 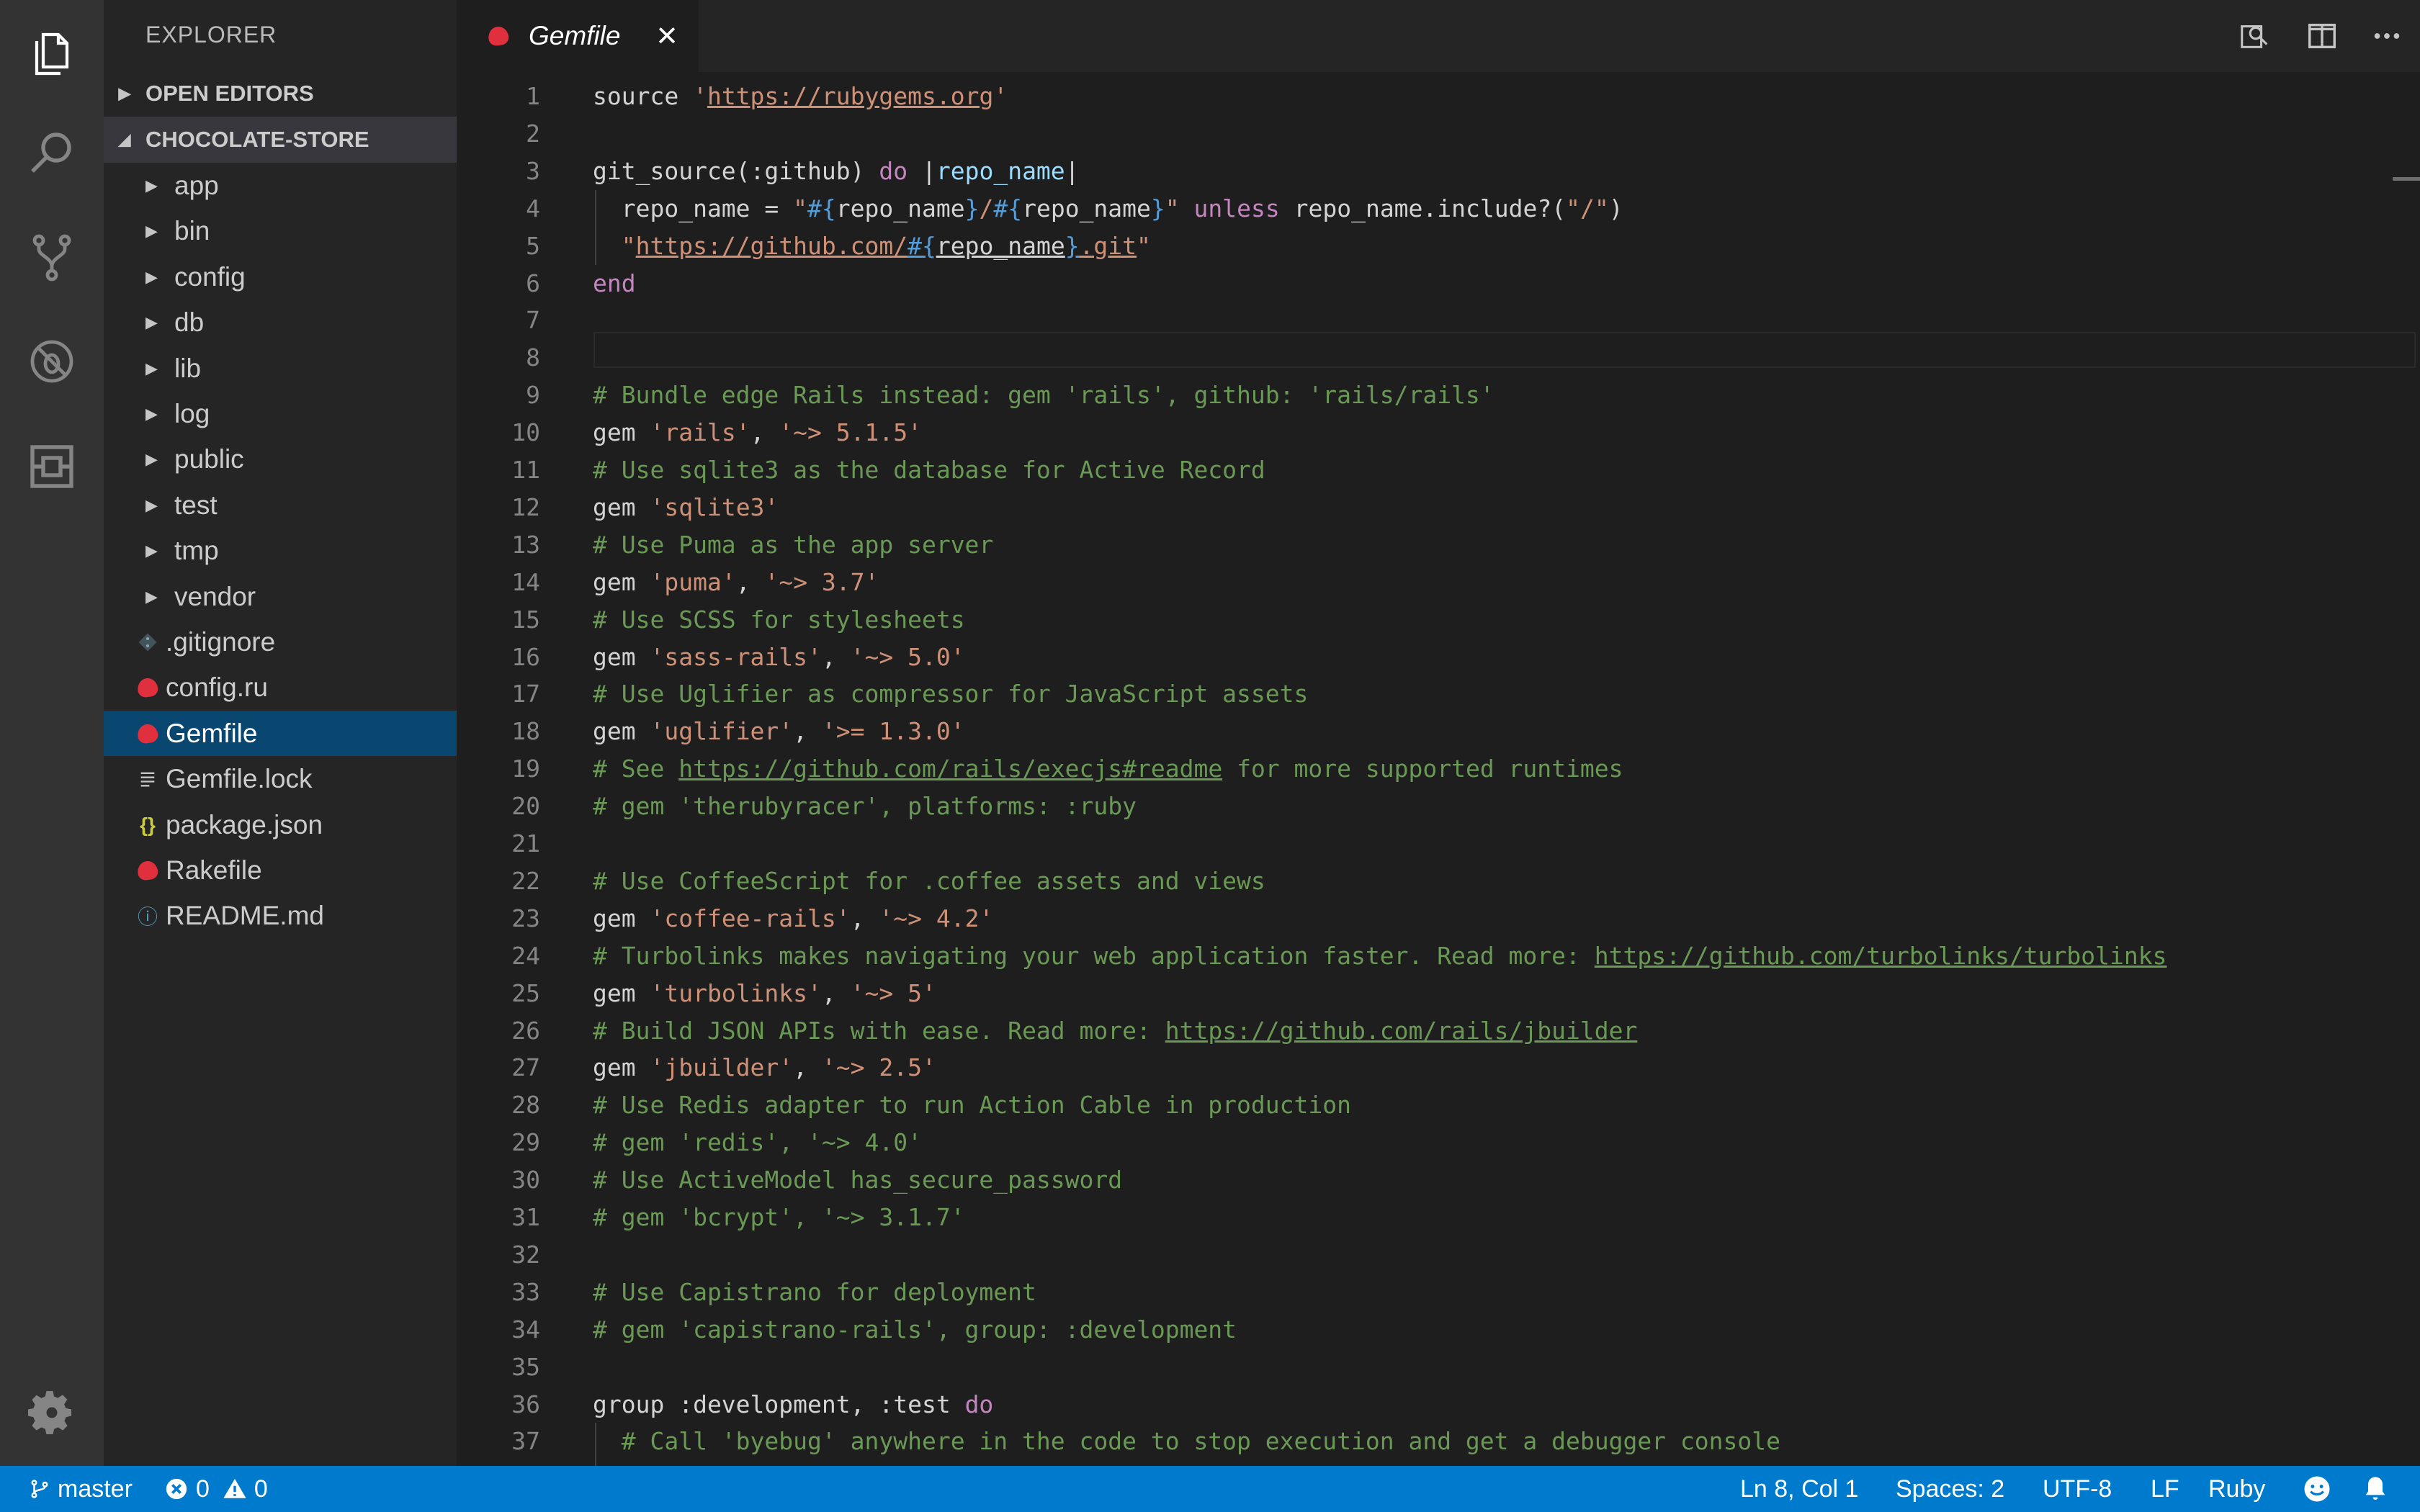 What do you see at coordinates (525, 1292) in the screenshot?
I see `line-number: 33` at bounding box center [525, 1292].